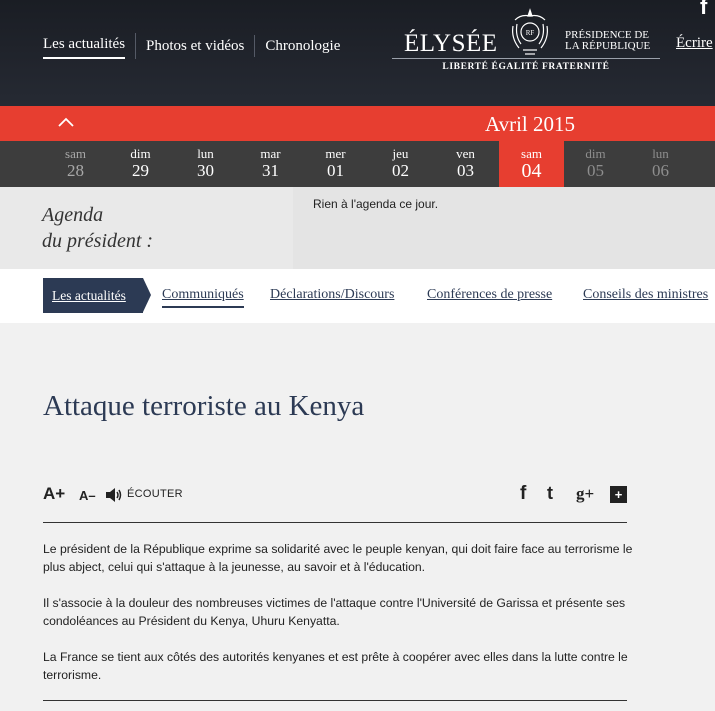 The image size is (715, 711). What do you see at coordinates (155, 494) in the screenshot?
I see `listen-button: ÉCOUTER` at bounding box center [155, 494].